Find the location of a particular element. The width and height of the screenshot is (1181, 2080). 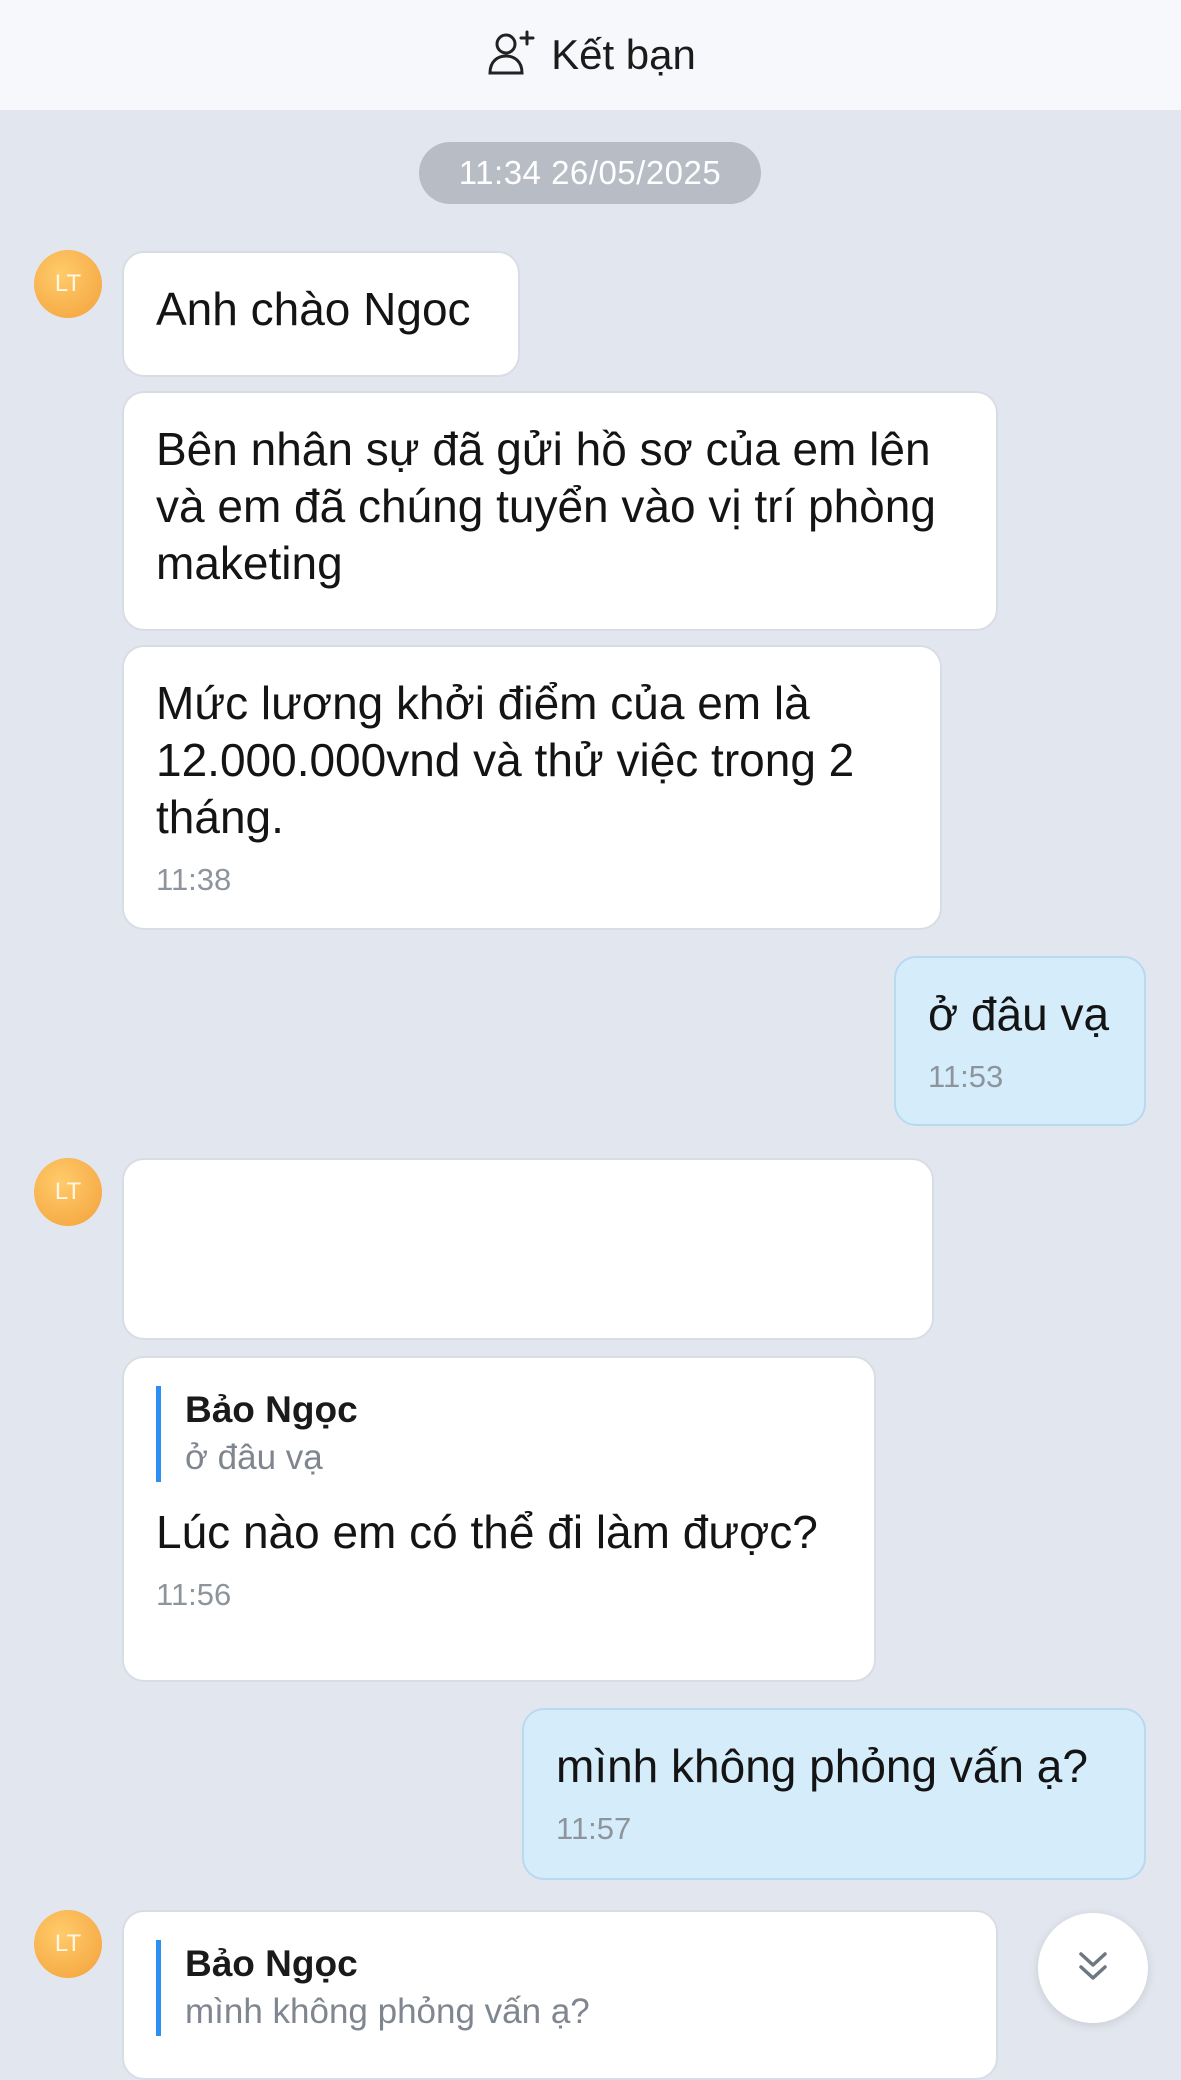

quoted-message: Bảo Ngọc mình không phỏng vấn ạ? is located at coordinates (560, 1988).